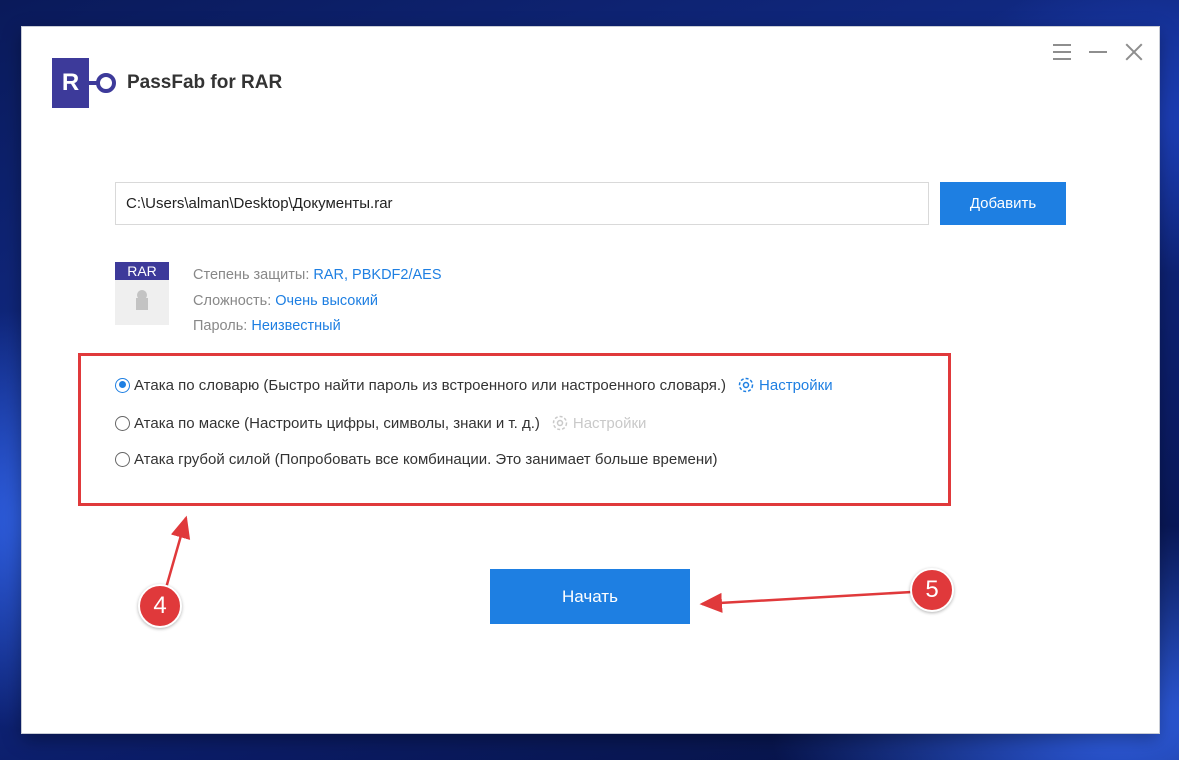 The width and height of the screenshot is (1179, 760). I want to click on dictionary-settings-link: Настройки, so click(784, 385).